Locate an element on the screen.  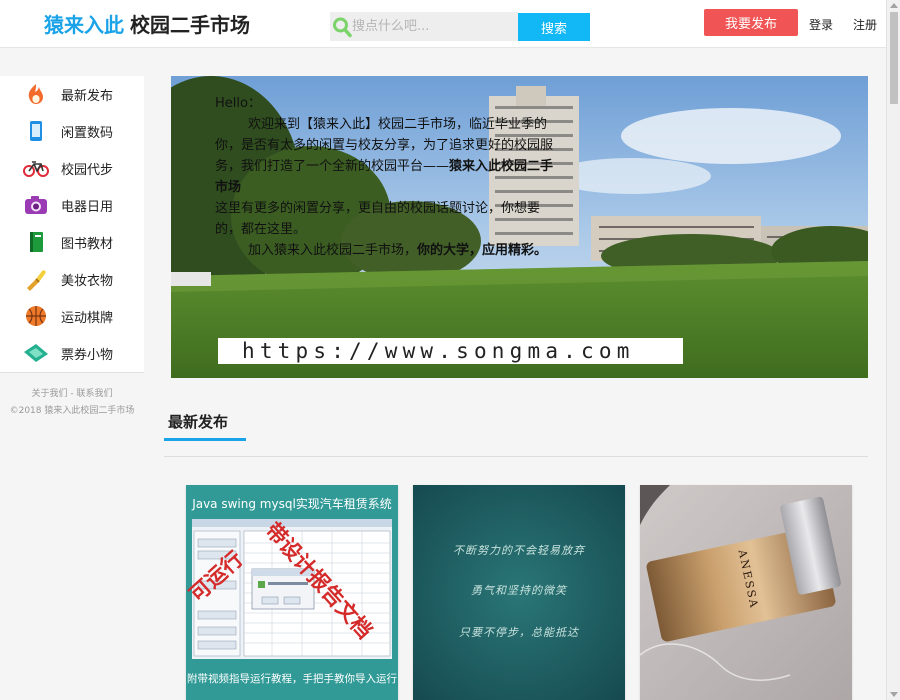
basketball-icon is located at coordinates (36, 316).